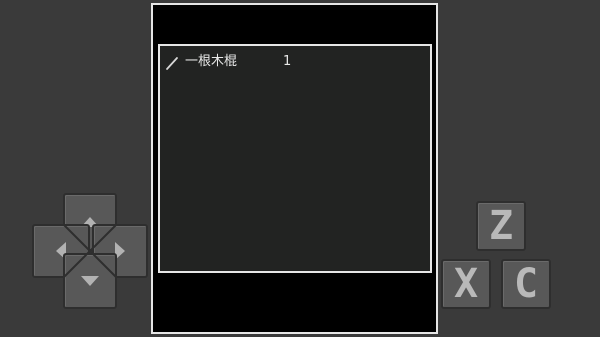 This screenshot has width=600, height=337. What do you see at coordinates (211, 61) in the screenshot?
I see `item-name: 一根木棍` at bounding box center [211, 61].